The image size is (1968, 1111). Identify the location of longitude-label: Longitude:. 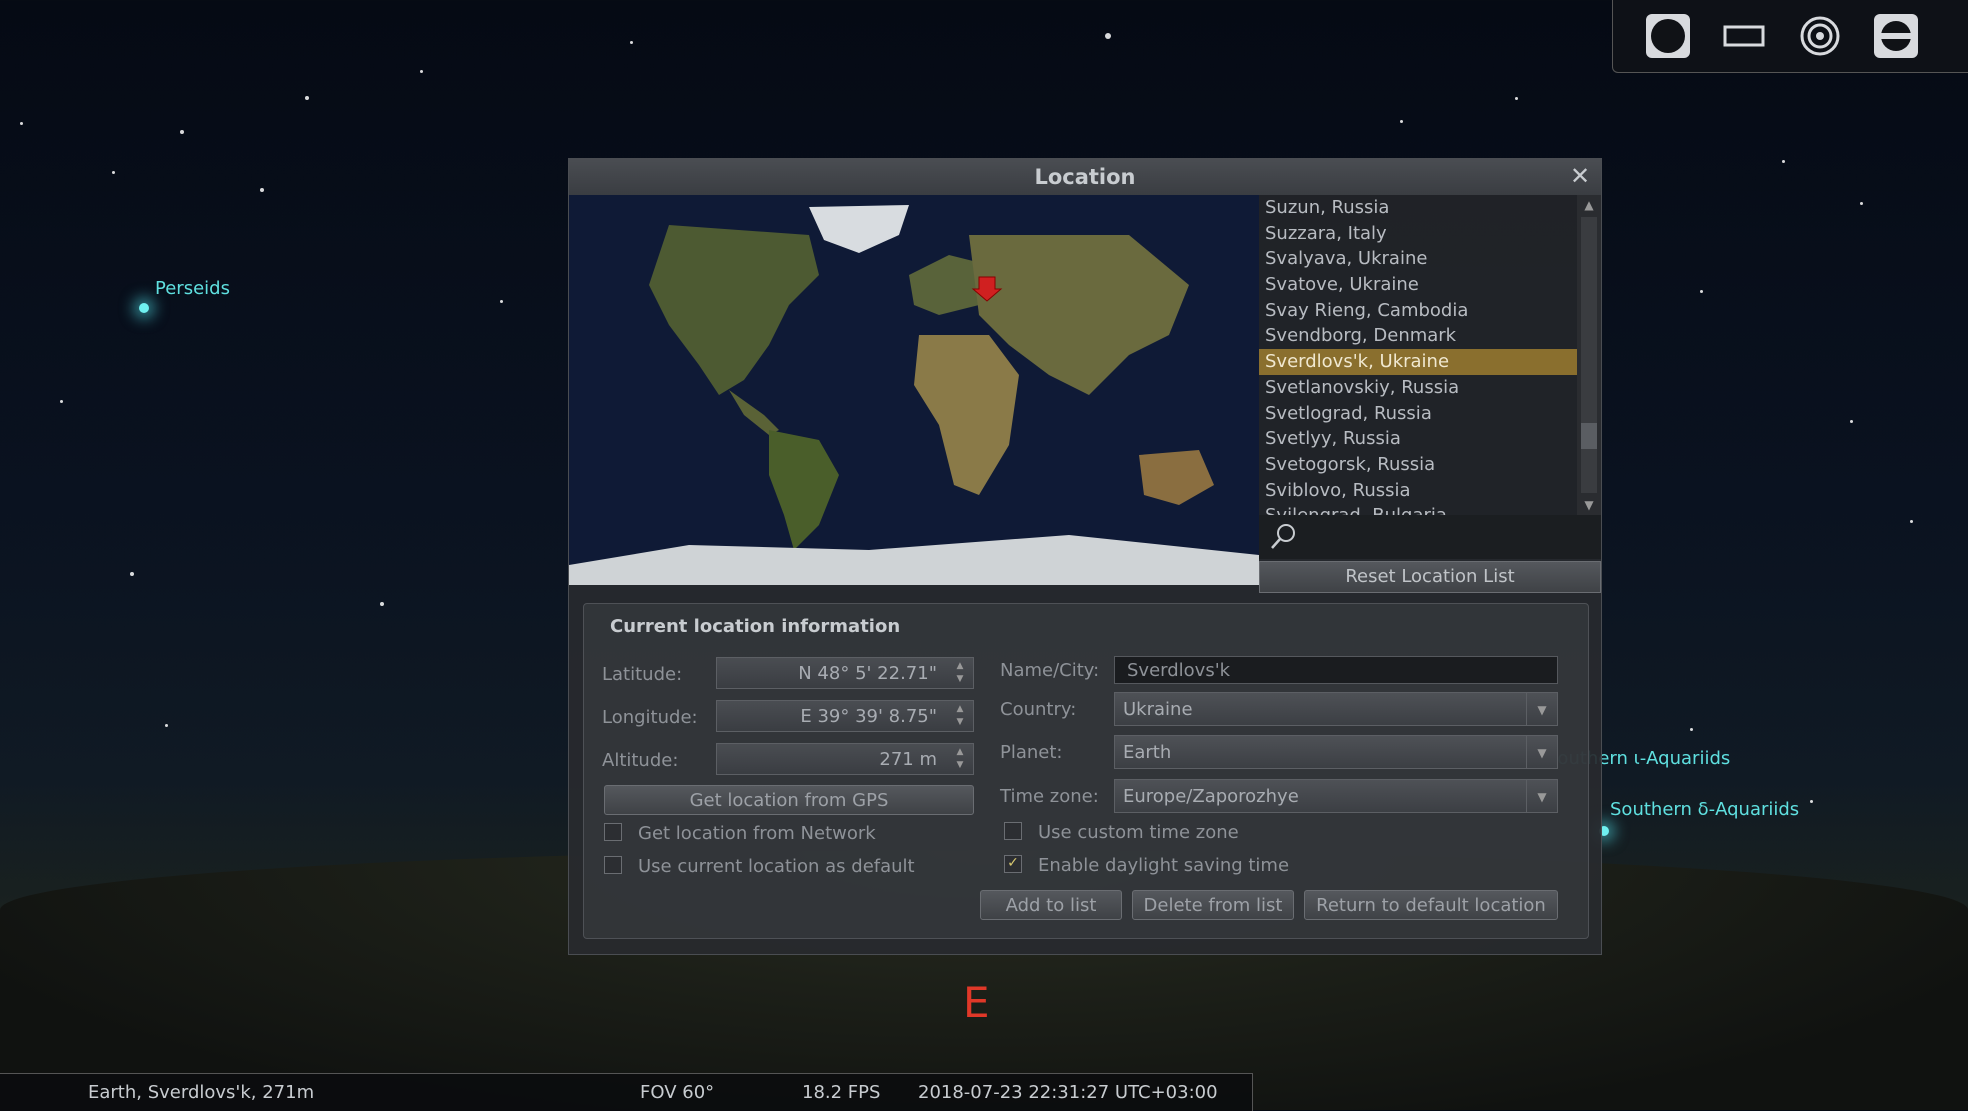
(650, 717).